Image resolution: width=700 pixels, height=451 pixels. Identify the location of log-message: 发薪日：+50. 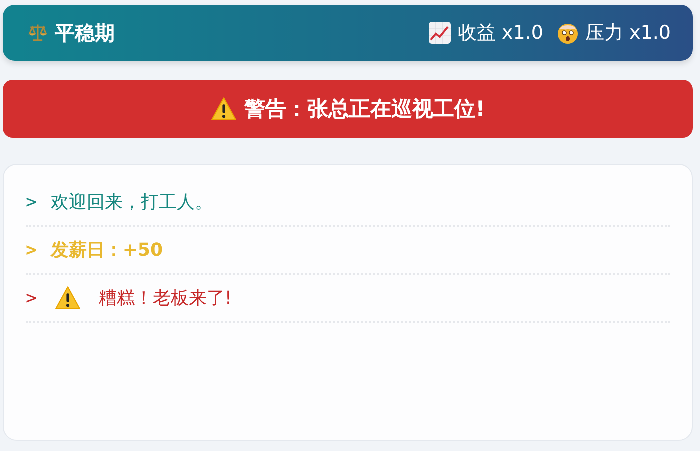
(106, 250).